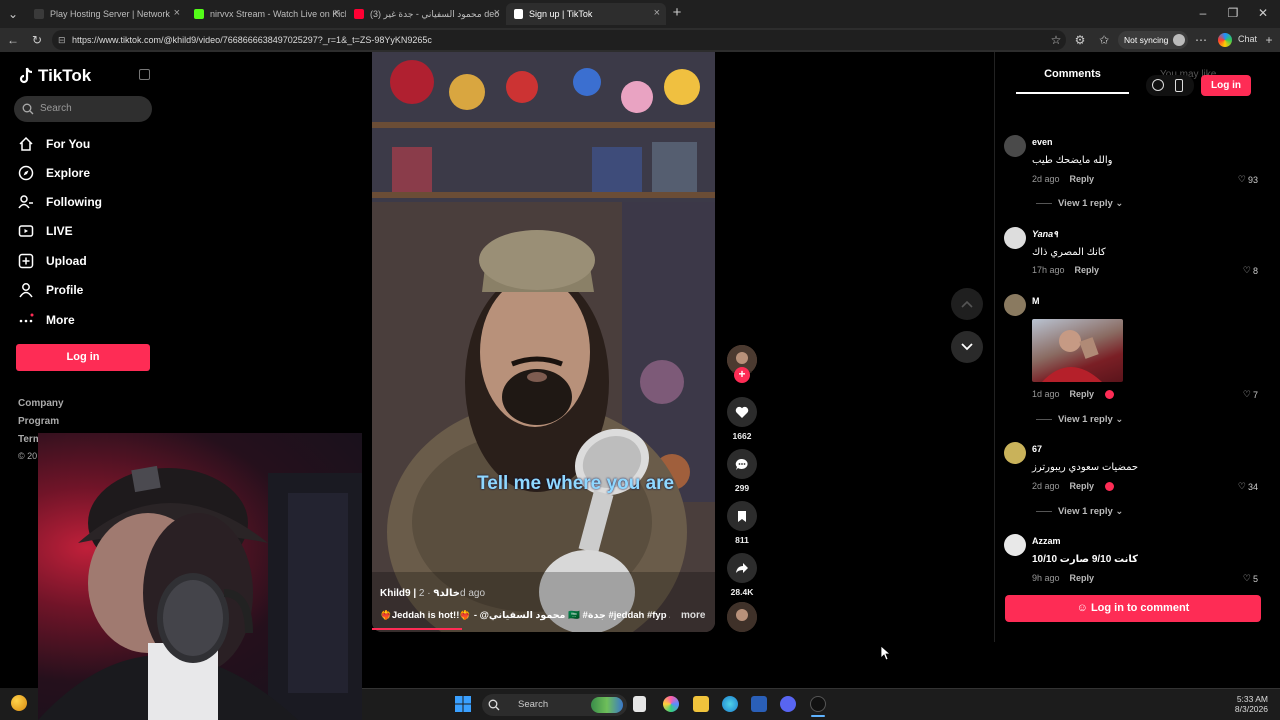  I want to click on creator-avatar-button: +, so click(742, 364).